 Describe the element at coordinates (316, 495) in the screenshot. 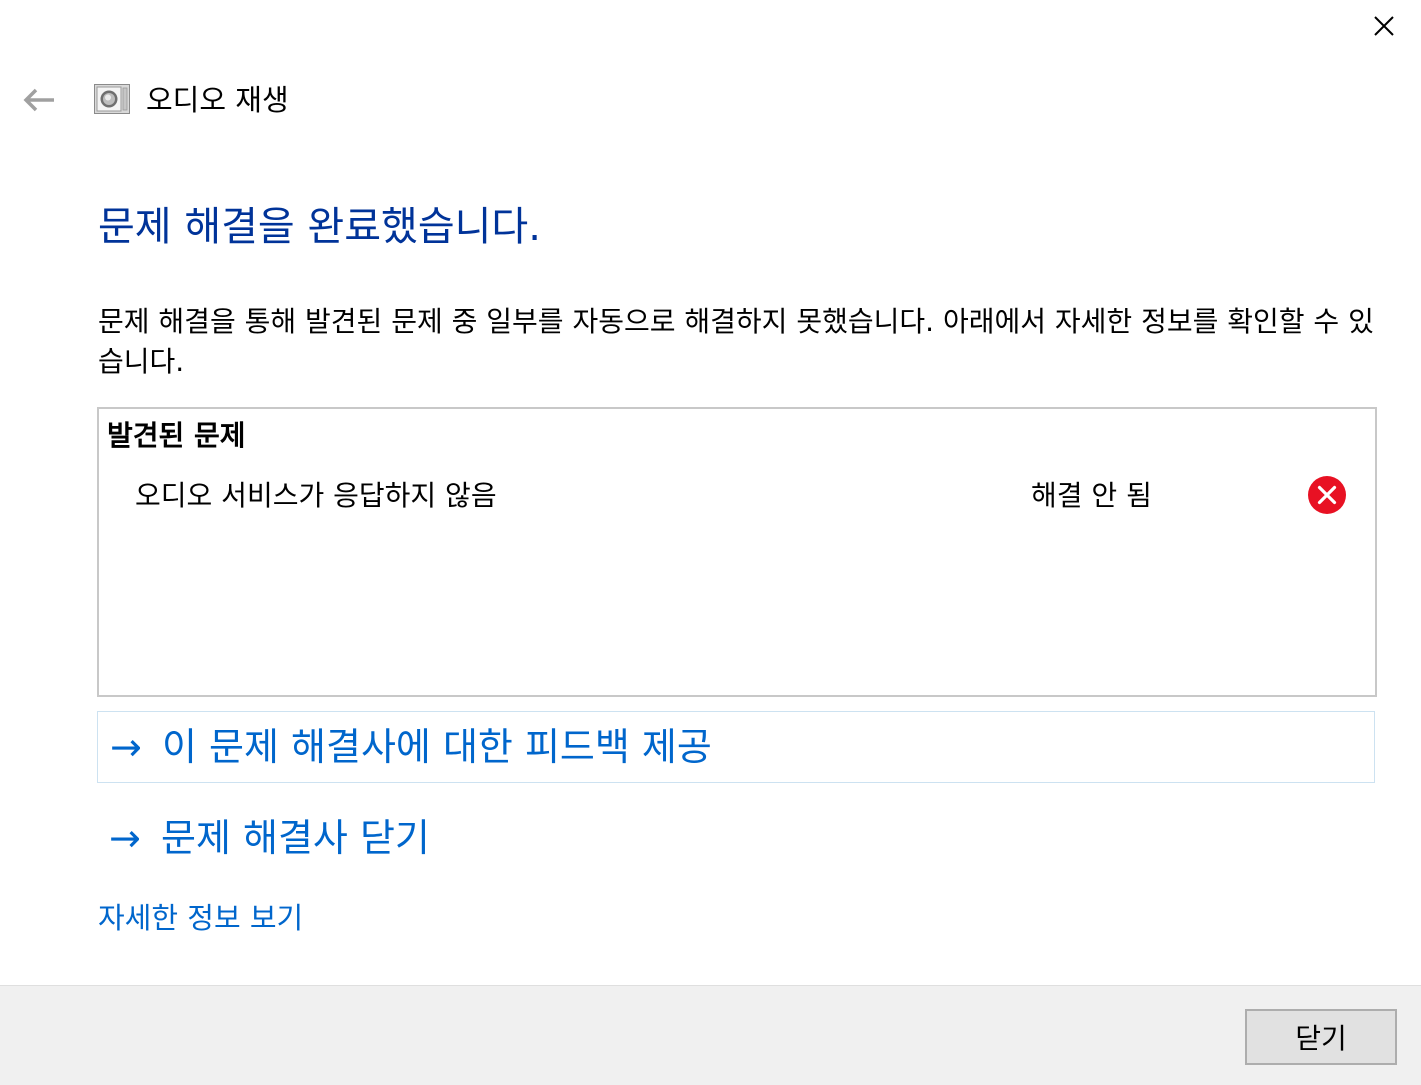

I see `problem-name: 오디오 서비스가 응답하지 않음` at that location.